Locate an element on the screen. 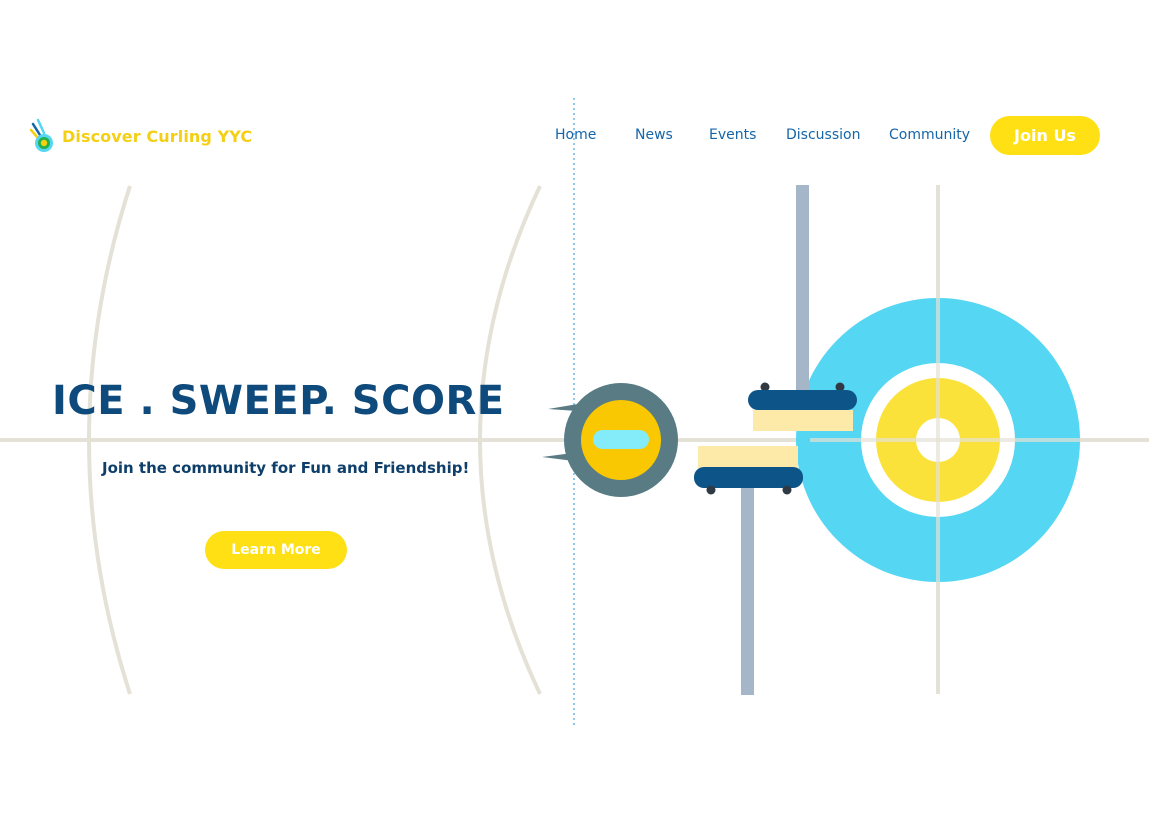  nav-community: Community is located at coordinates (929, 135).